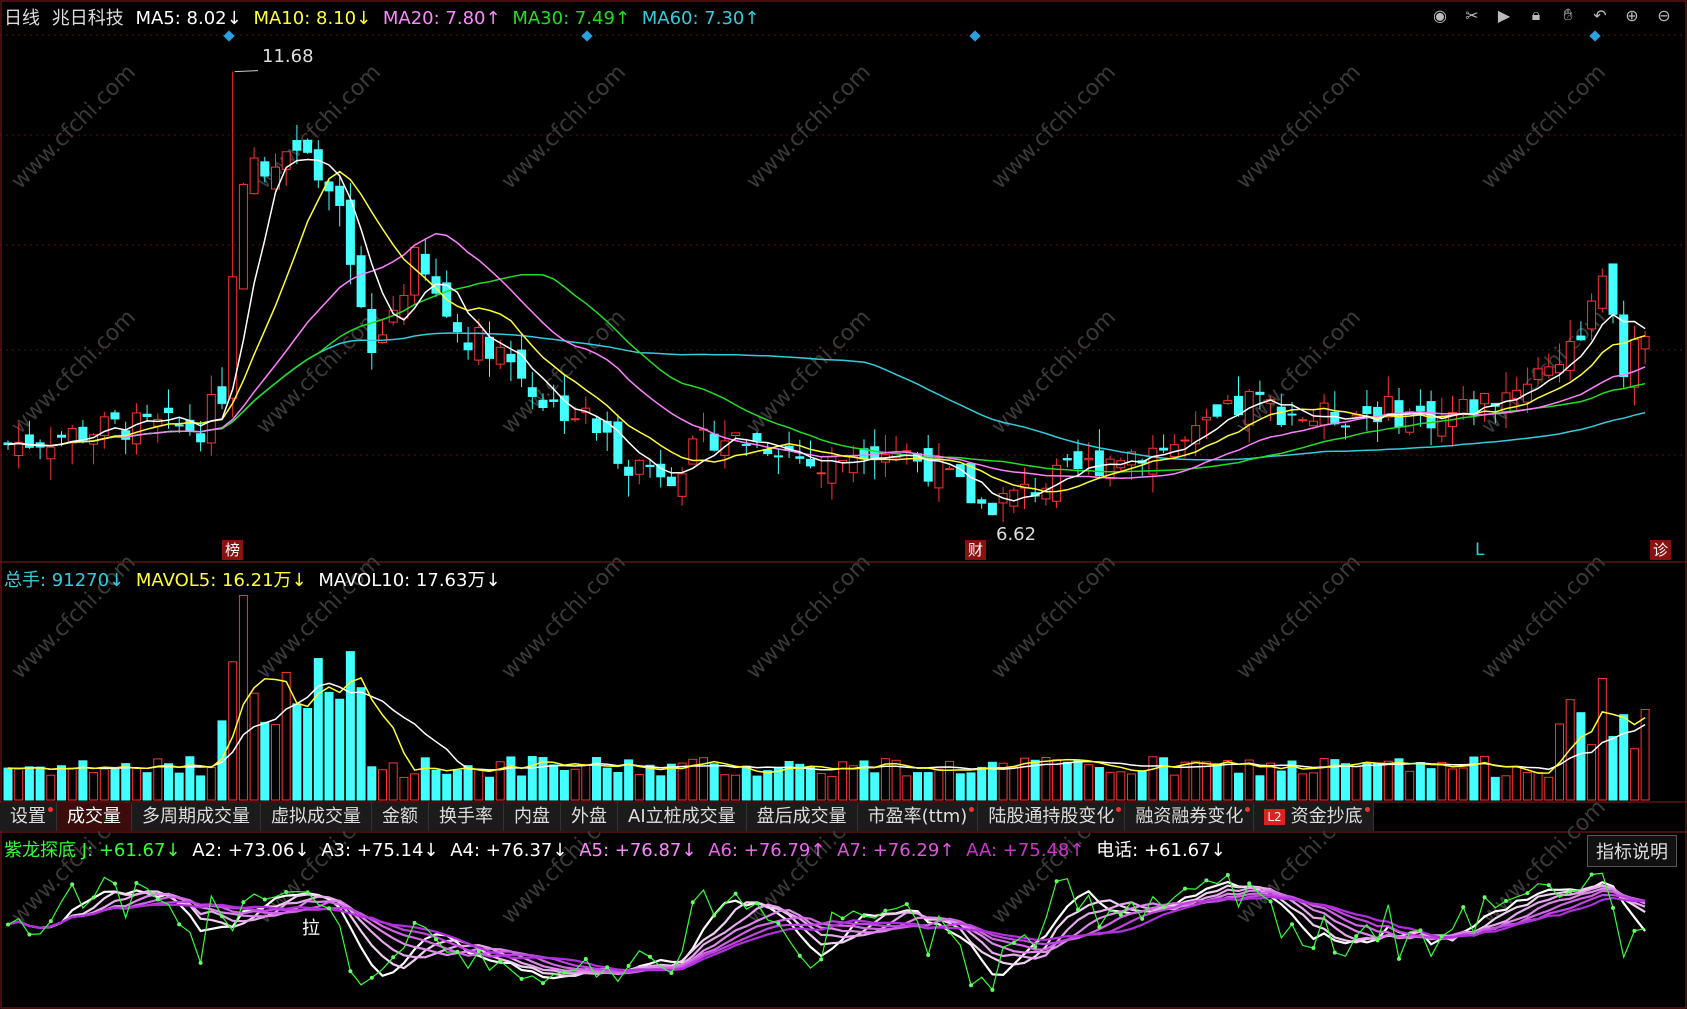 The image size is (1687, 1009). I want to click on tab-label: 虚拟成交量, so click(316, 816).